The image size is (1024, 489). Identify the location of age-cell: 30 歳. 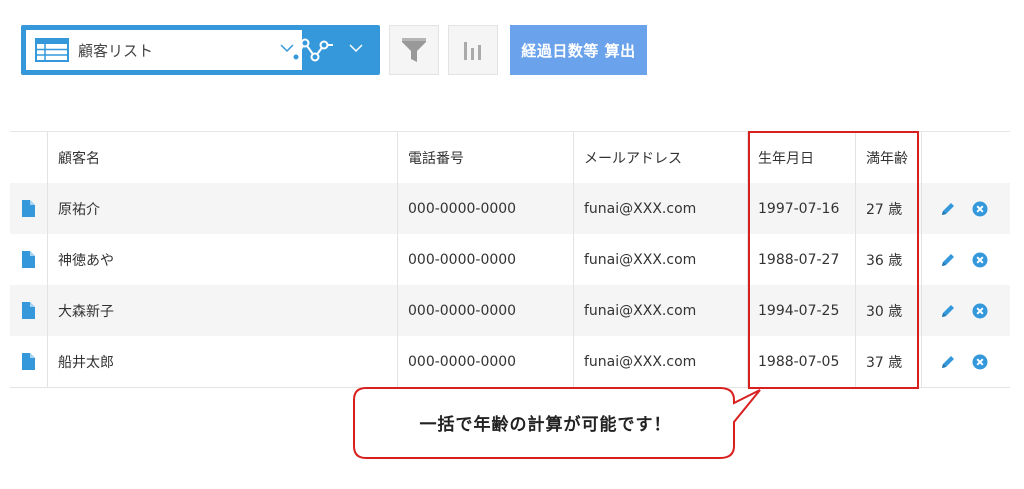
(888, 310).